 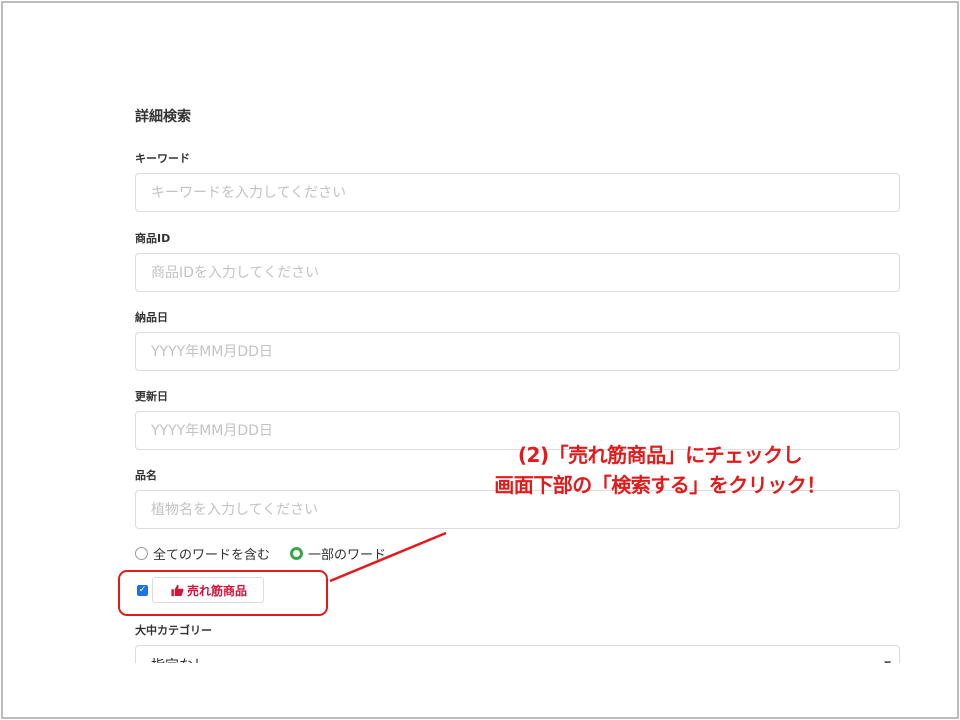 What do you see at coordinates (212, 555) in the screenshot?
I see `match-all-label: 全てのワードを含む` at bounding box center [212, 555].